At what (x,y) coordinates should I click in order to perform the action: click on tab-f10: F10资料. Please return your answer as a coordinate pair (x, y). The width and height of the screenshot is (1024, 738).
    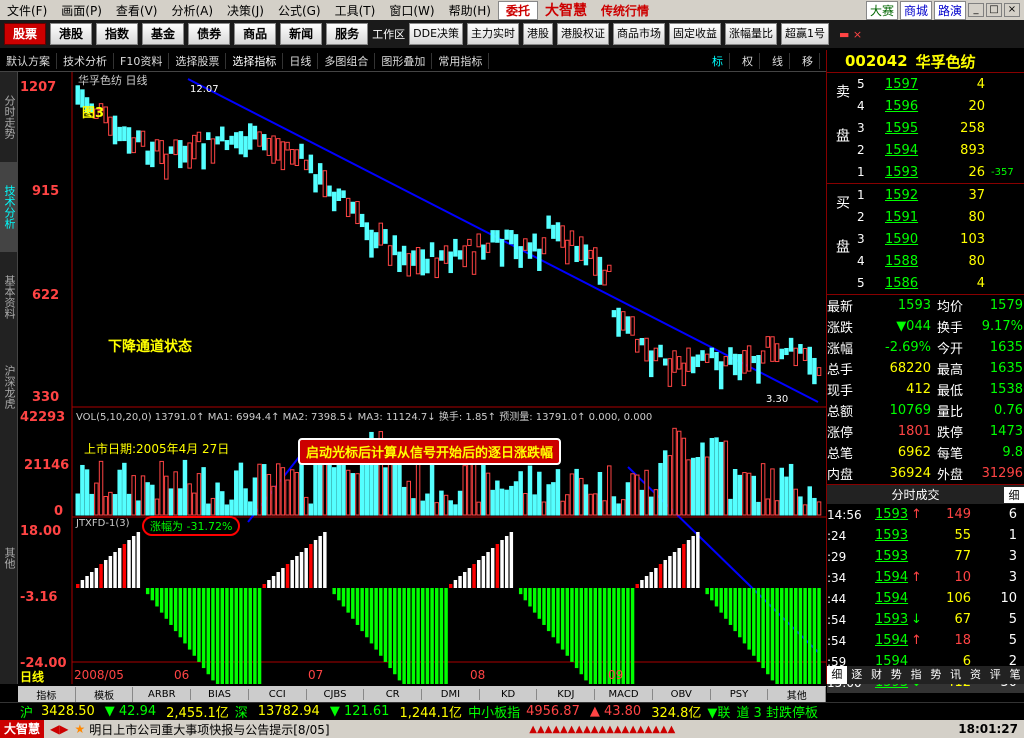
    Looking at the image, I should click on (142, 60).